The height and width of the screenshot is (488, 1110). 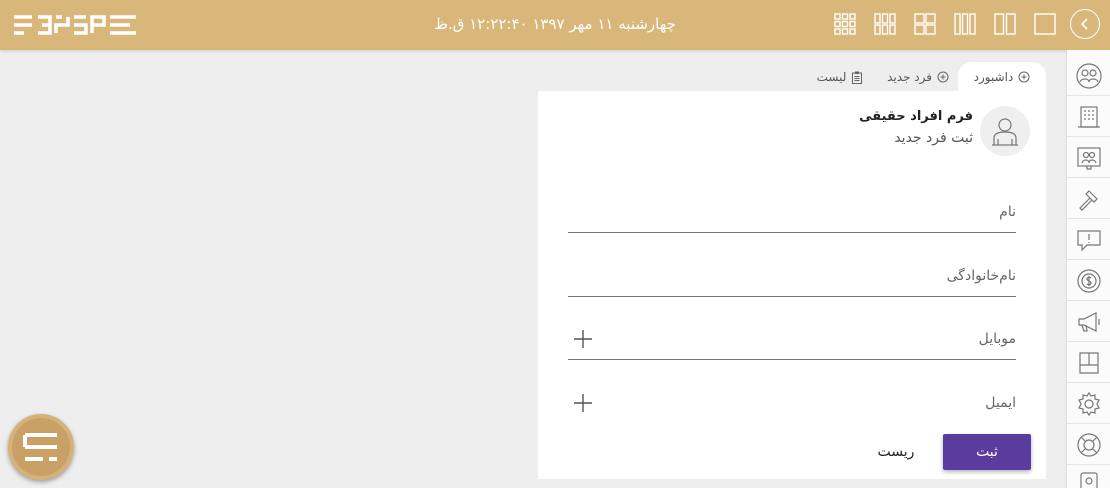 I want to click on tab-new-person: فرد جدید, so click(x=918, y=77).